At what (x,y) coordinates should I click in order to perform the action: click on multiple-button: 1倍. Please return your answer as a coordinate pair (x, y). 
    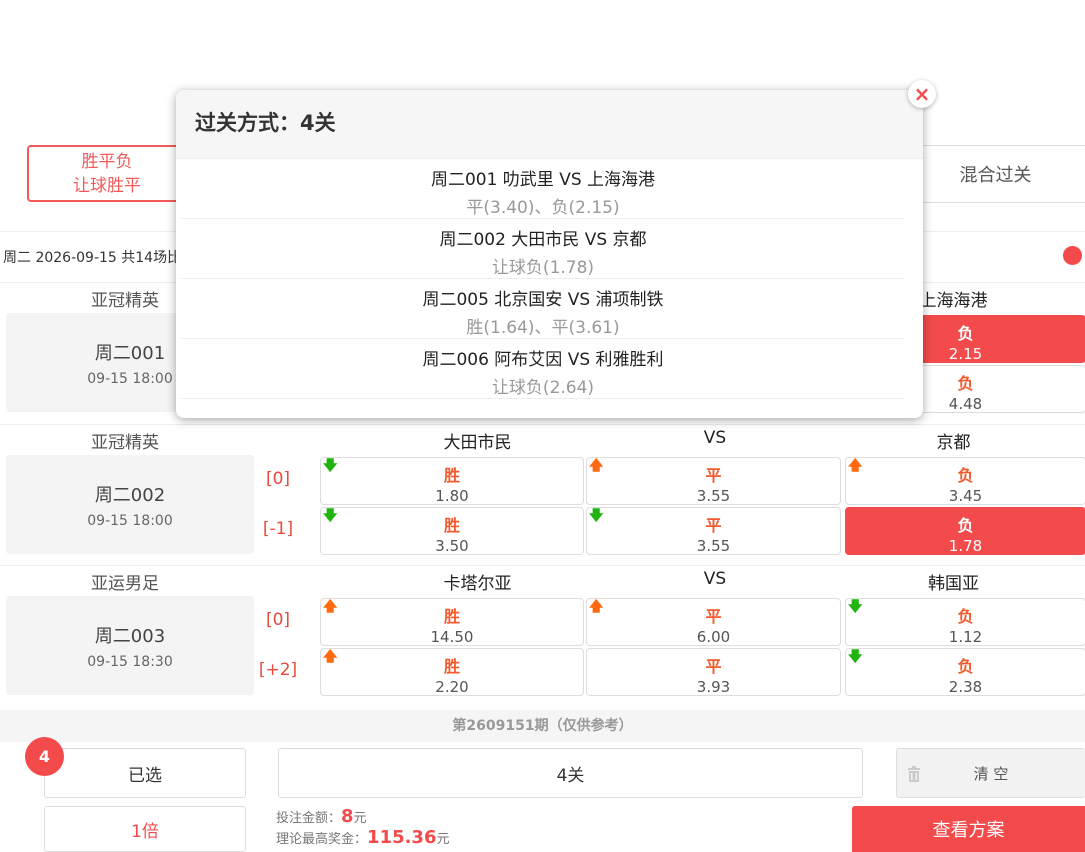
    Looking at the image, I should click on (145, 829).